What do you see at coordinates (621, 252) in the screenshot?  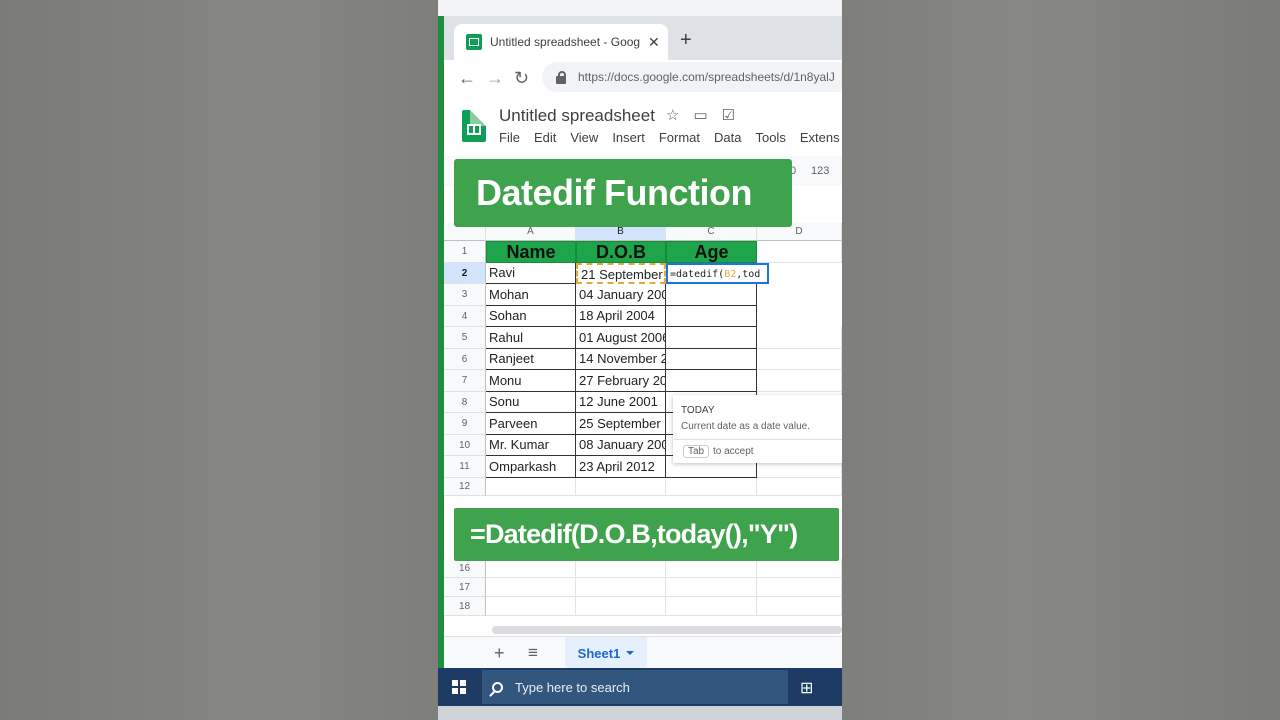 I see `table-header-cell: D.O.B` at bounding box center [621, 252].